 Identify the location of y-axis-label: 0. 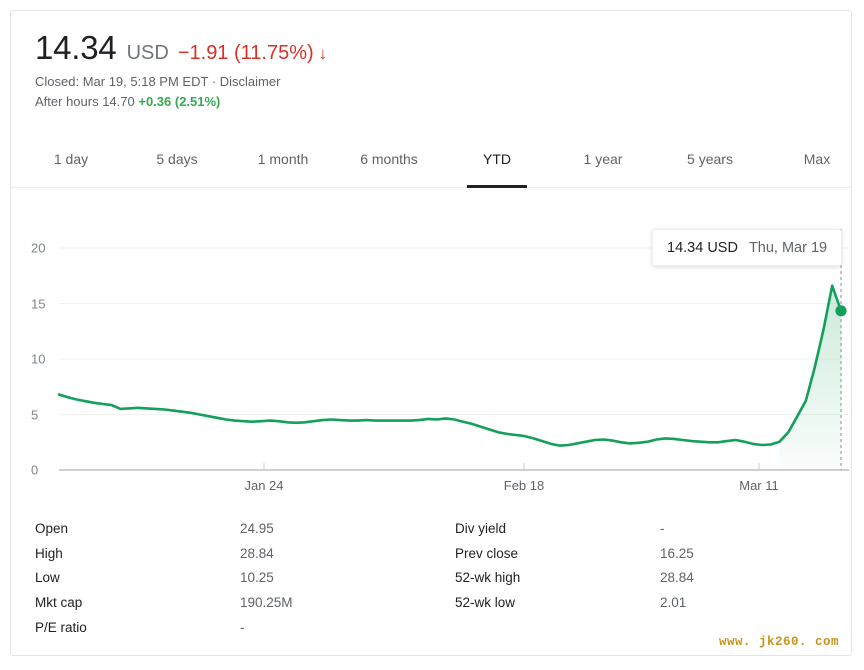
(35, 470).